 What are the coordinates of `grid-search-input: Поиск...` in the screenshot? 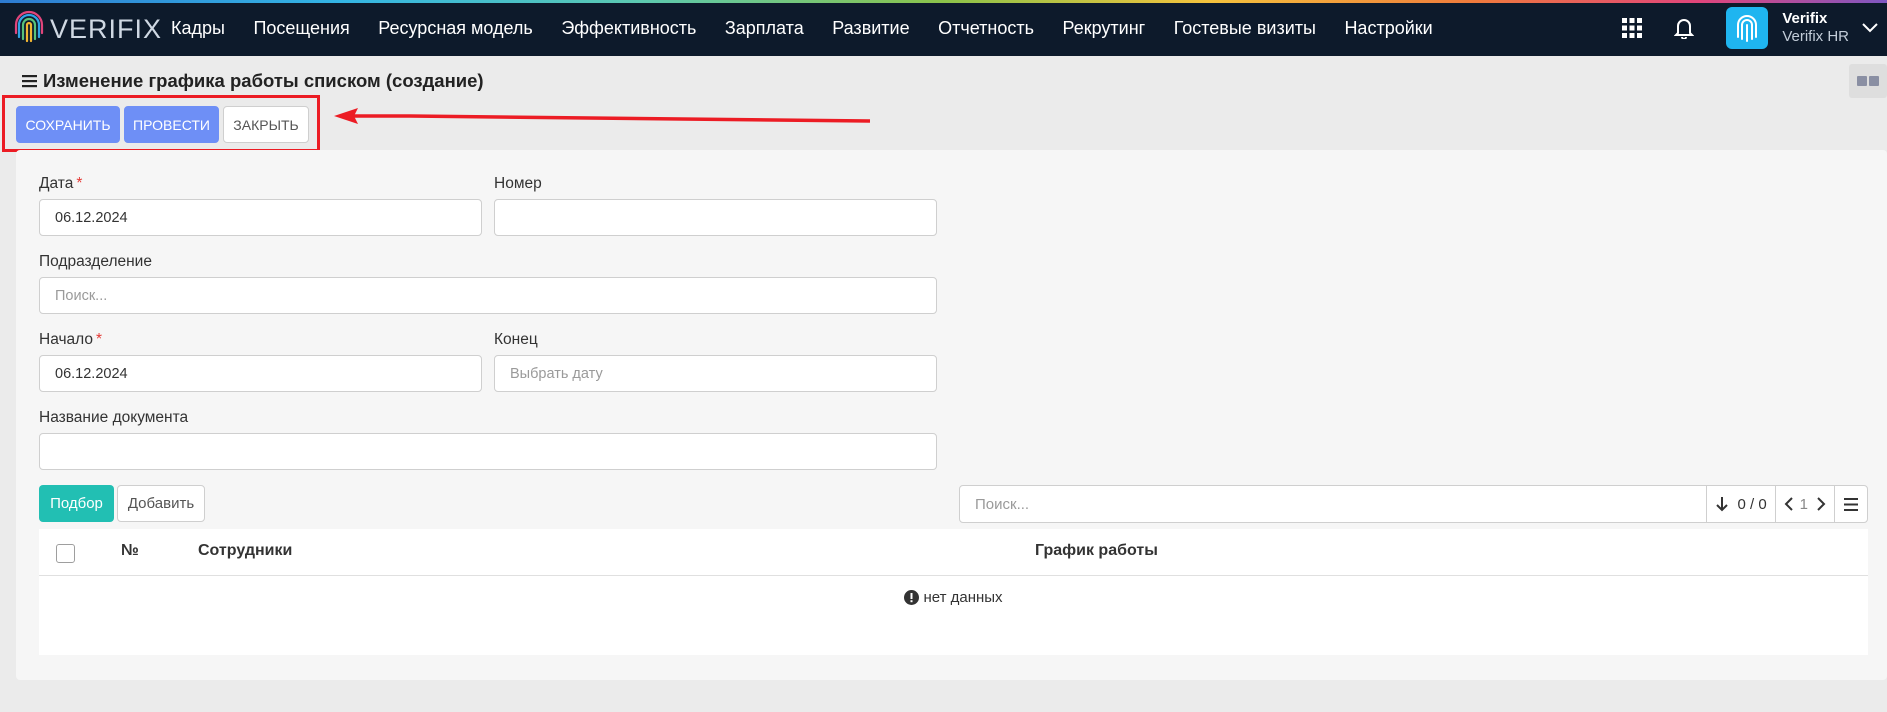 It's located at (1333, 504).